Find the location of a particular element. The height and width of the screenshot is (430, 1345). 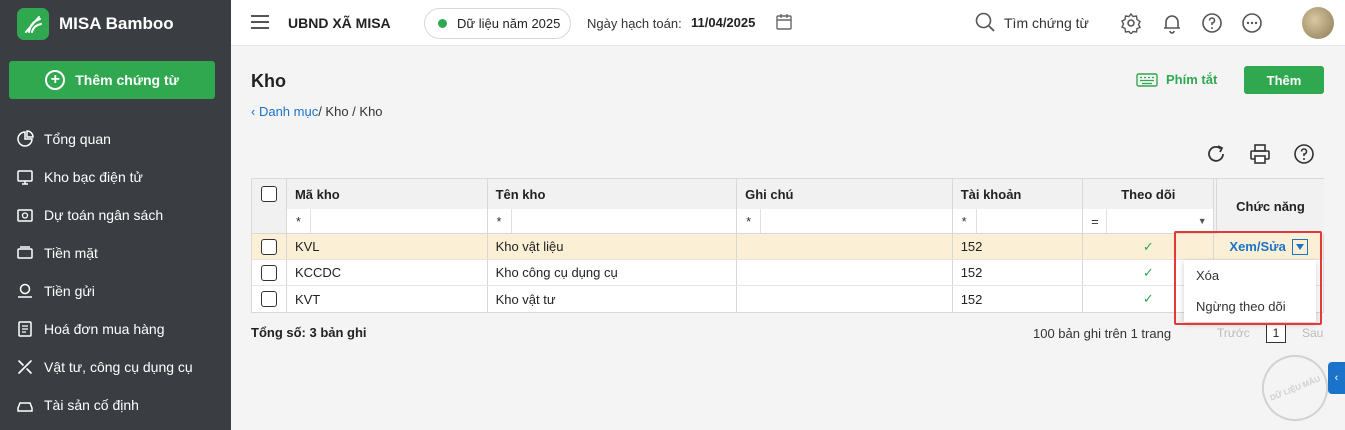

add-document-button: + Thêm chứng từ is located at coordinates (112, 80).